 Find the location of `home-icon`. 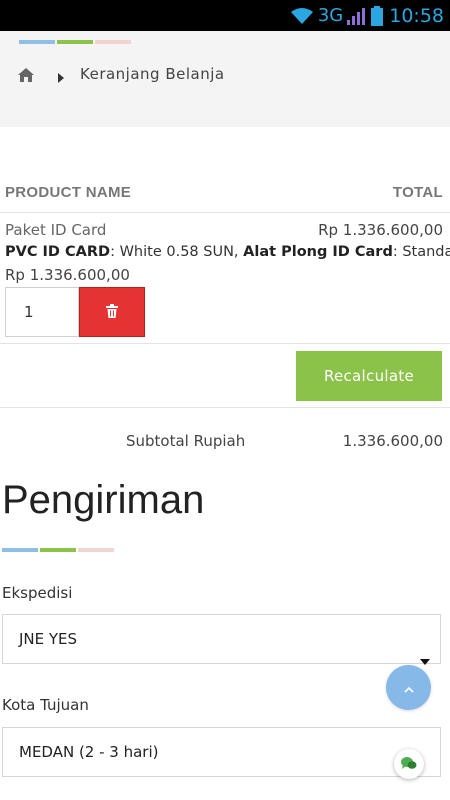

home-icon is located at coordinates (26, 76).